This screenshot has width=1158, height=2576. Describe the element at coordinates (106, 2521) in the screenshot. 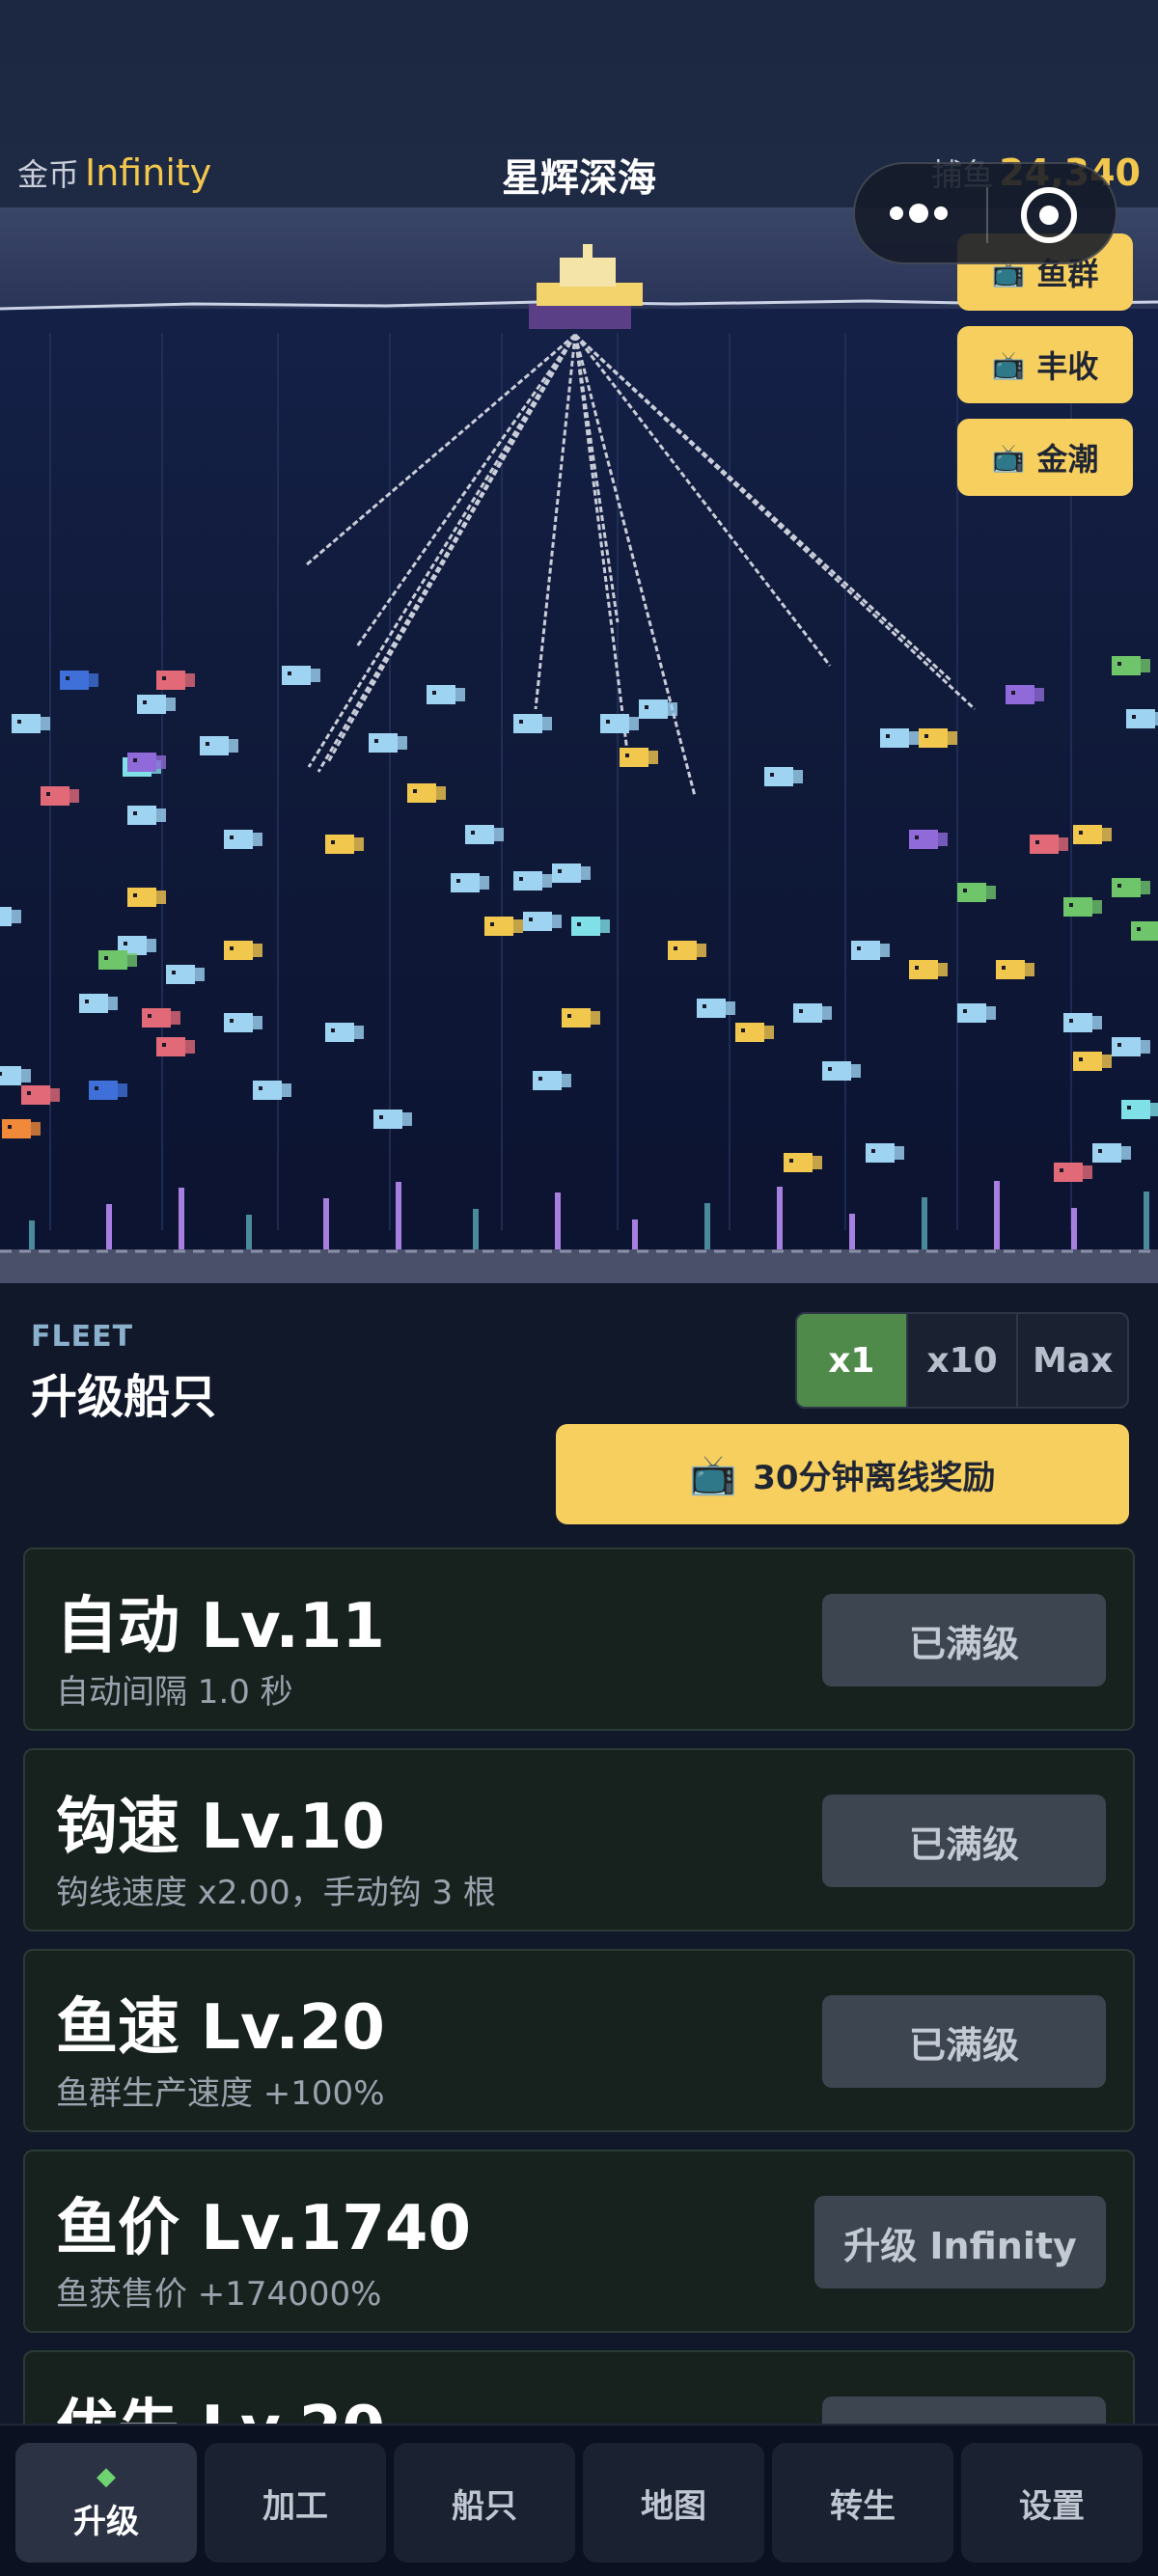

I see `tab-label: 升级` at that location.